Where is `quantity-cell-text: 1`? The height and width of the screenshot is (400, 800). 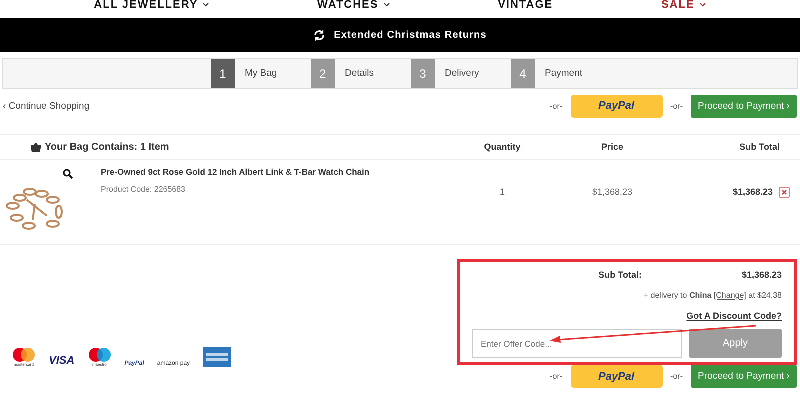 quantity-cell-text: 1 is located at coordinates (502, 192).